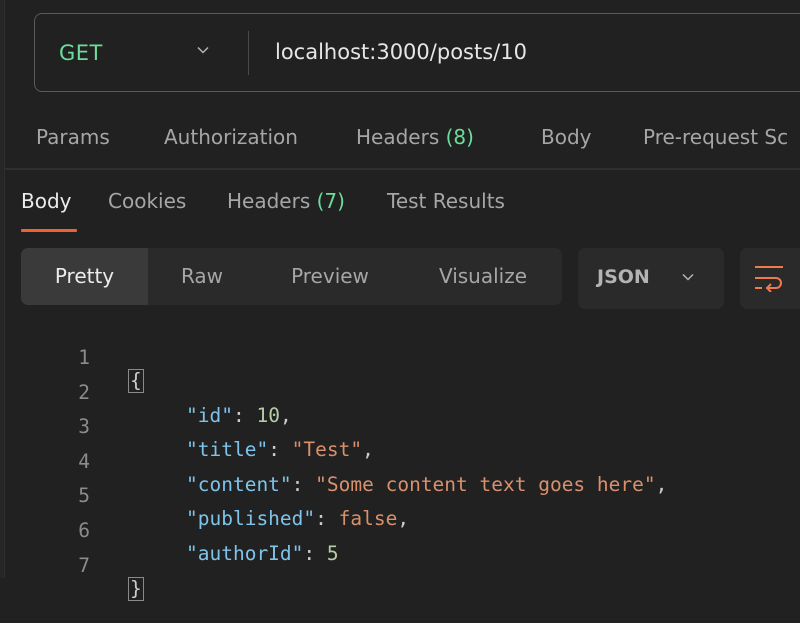  I want to click on headers-count: (7), so click(330, 201).